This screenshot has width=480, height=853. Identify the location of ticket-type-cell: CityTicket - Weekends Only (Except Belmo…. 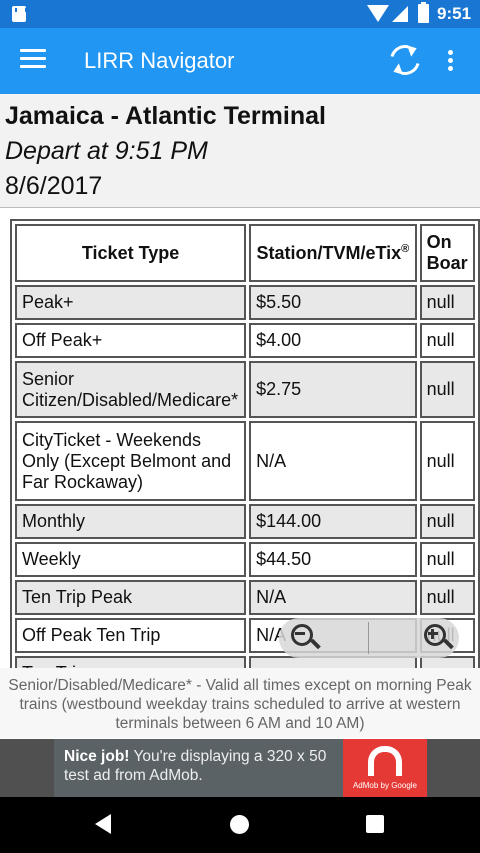
(131, 461).